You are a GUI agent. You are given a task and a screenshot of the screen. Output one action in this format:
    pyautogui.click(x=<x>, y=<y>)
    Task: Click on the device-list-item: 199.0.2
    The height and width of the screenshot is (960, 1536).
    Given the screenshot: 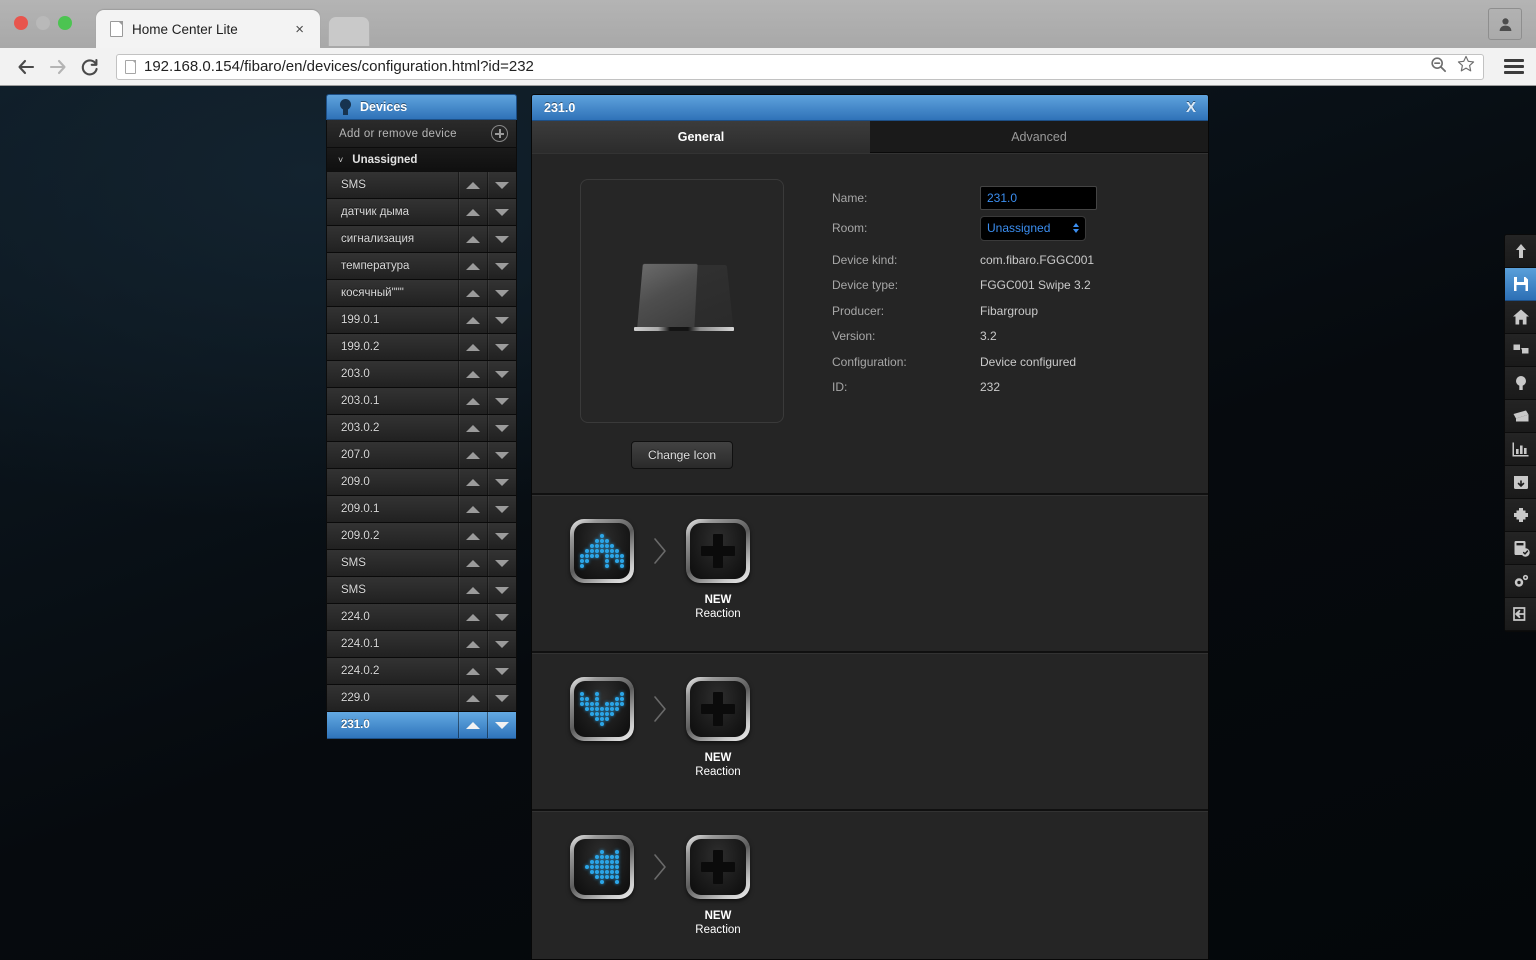 What is the action you would take?
    pyautogui.click(x=421, y=347)
    